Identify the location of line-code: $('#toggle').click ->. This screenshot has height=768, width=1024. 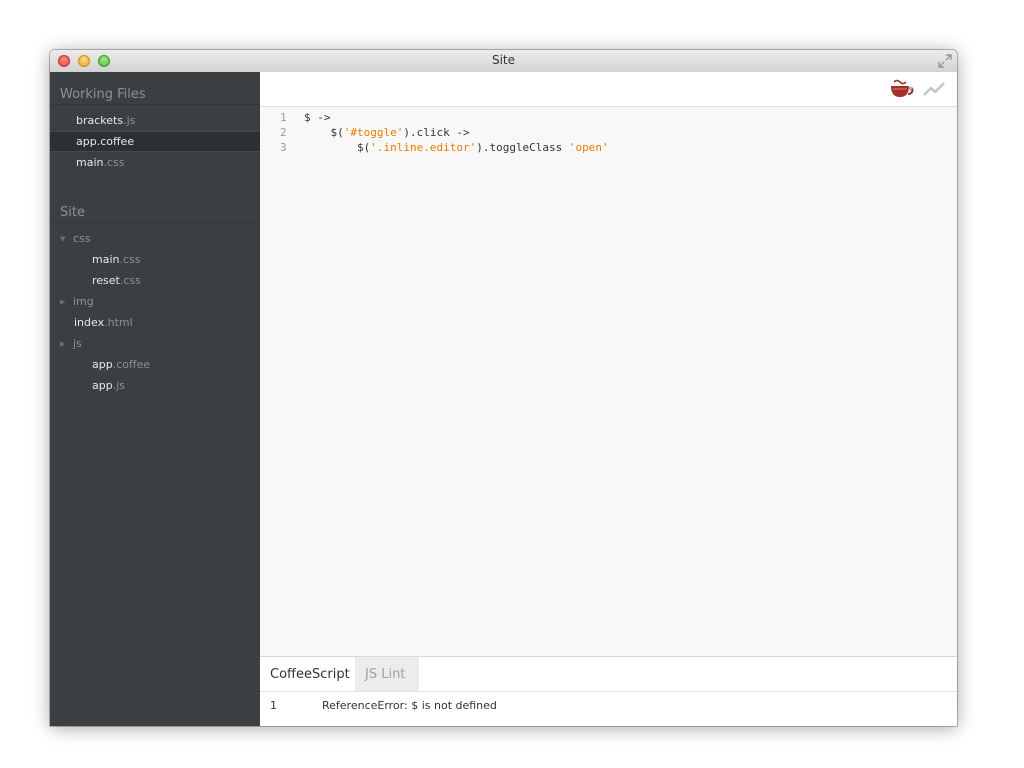
(387, 132).